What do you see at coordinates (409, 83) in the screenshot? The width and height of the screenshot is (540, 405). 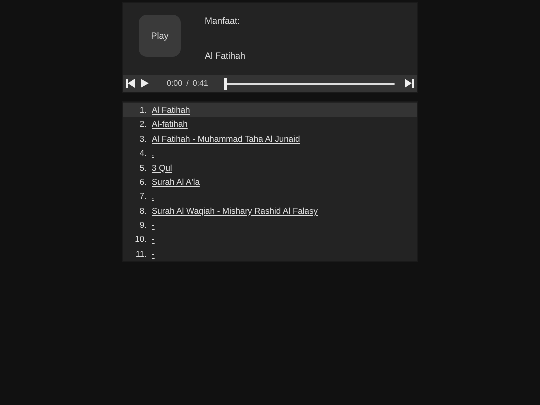 I see `next-button` at bounding box center [409, 83].